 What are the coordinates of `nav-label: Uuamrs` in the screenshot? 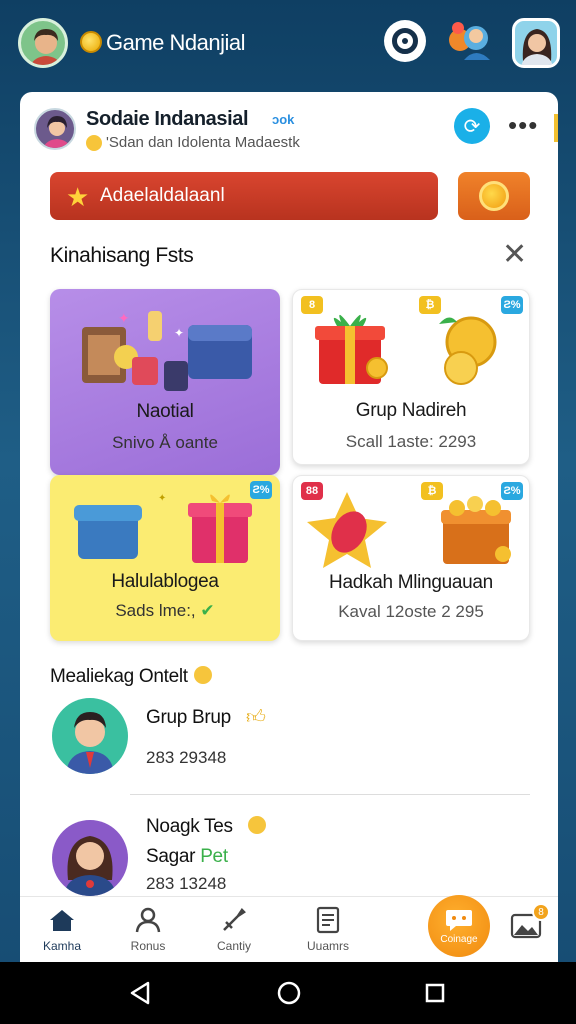 It's located at (327, 946).